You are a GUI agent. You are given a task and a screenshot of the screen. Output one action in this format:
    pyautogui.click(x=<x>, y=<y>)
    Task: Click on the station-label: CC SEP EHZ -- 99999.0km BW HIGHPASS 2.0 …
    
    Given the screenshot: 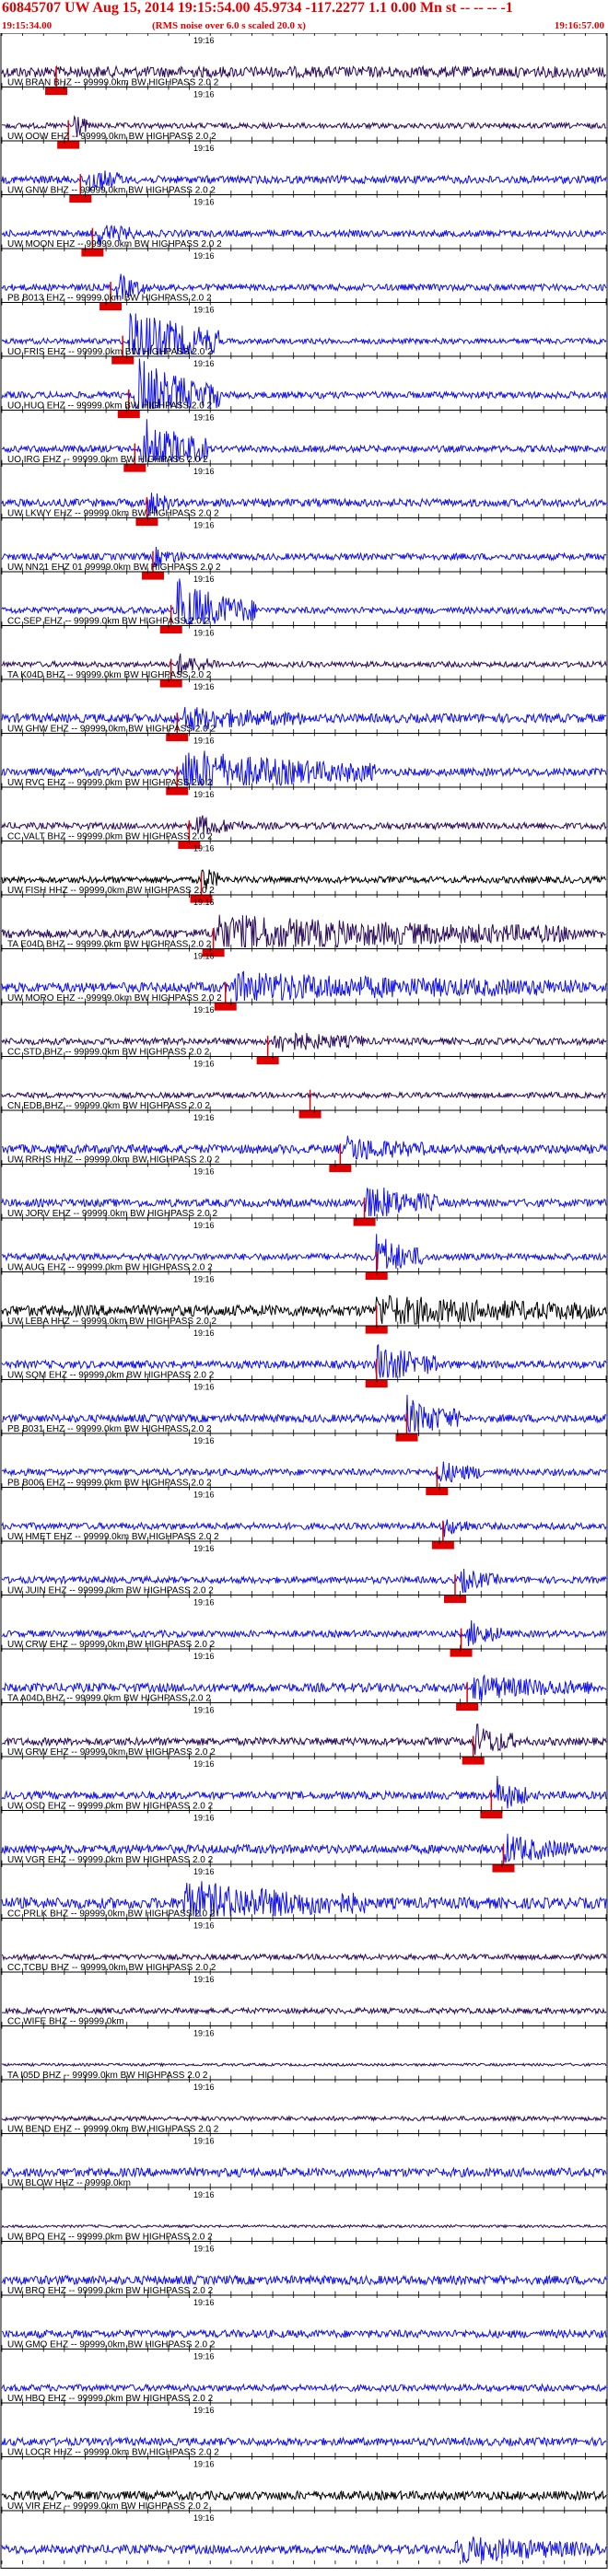 What is the action you would take?
    pyautogui.click(x=108, y=622)
    